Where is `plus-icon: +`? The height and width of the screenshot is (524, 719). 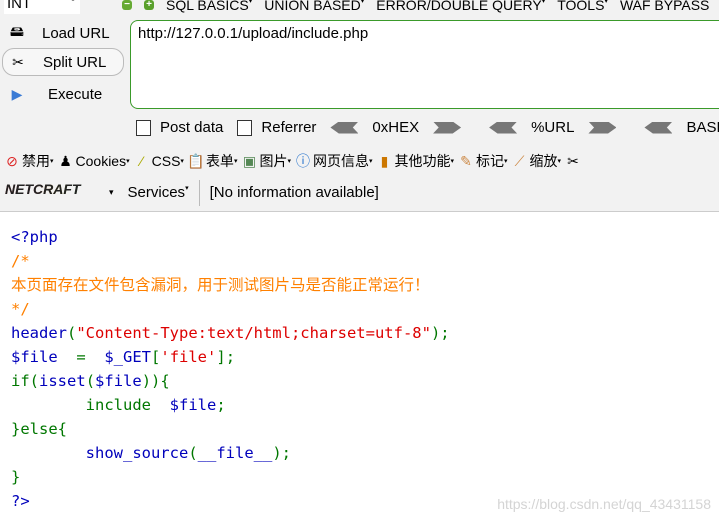
plus-icon: + is located at coordinates (149, 5).